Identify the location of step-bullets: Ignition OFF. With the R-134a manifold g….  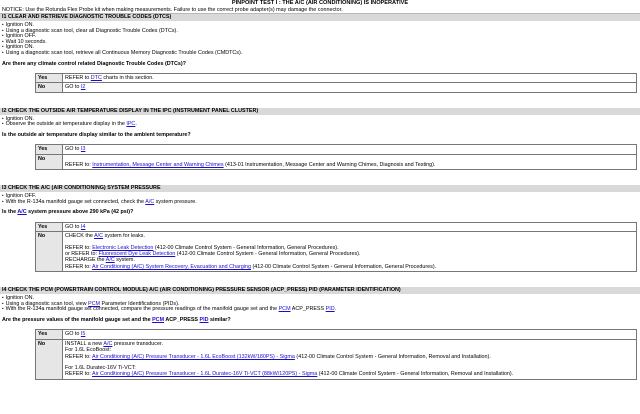
(320, 199).